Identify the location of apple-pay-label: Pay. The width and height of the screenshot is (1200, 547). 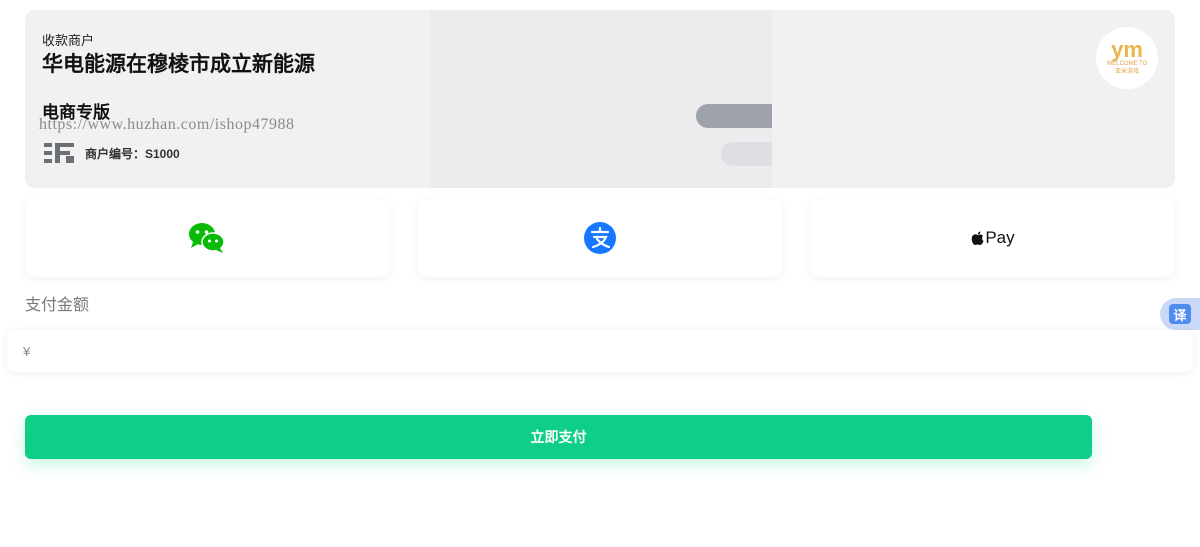
(1000, 237).